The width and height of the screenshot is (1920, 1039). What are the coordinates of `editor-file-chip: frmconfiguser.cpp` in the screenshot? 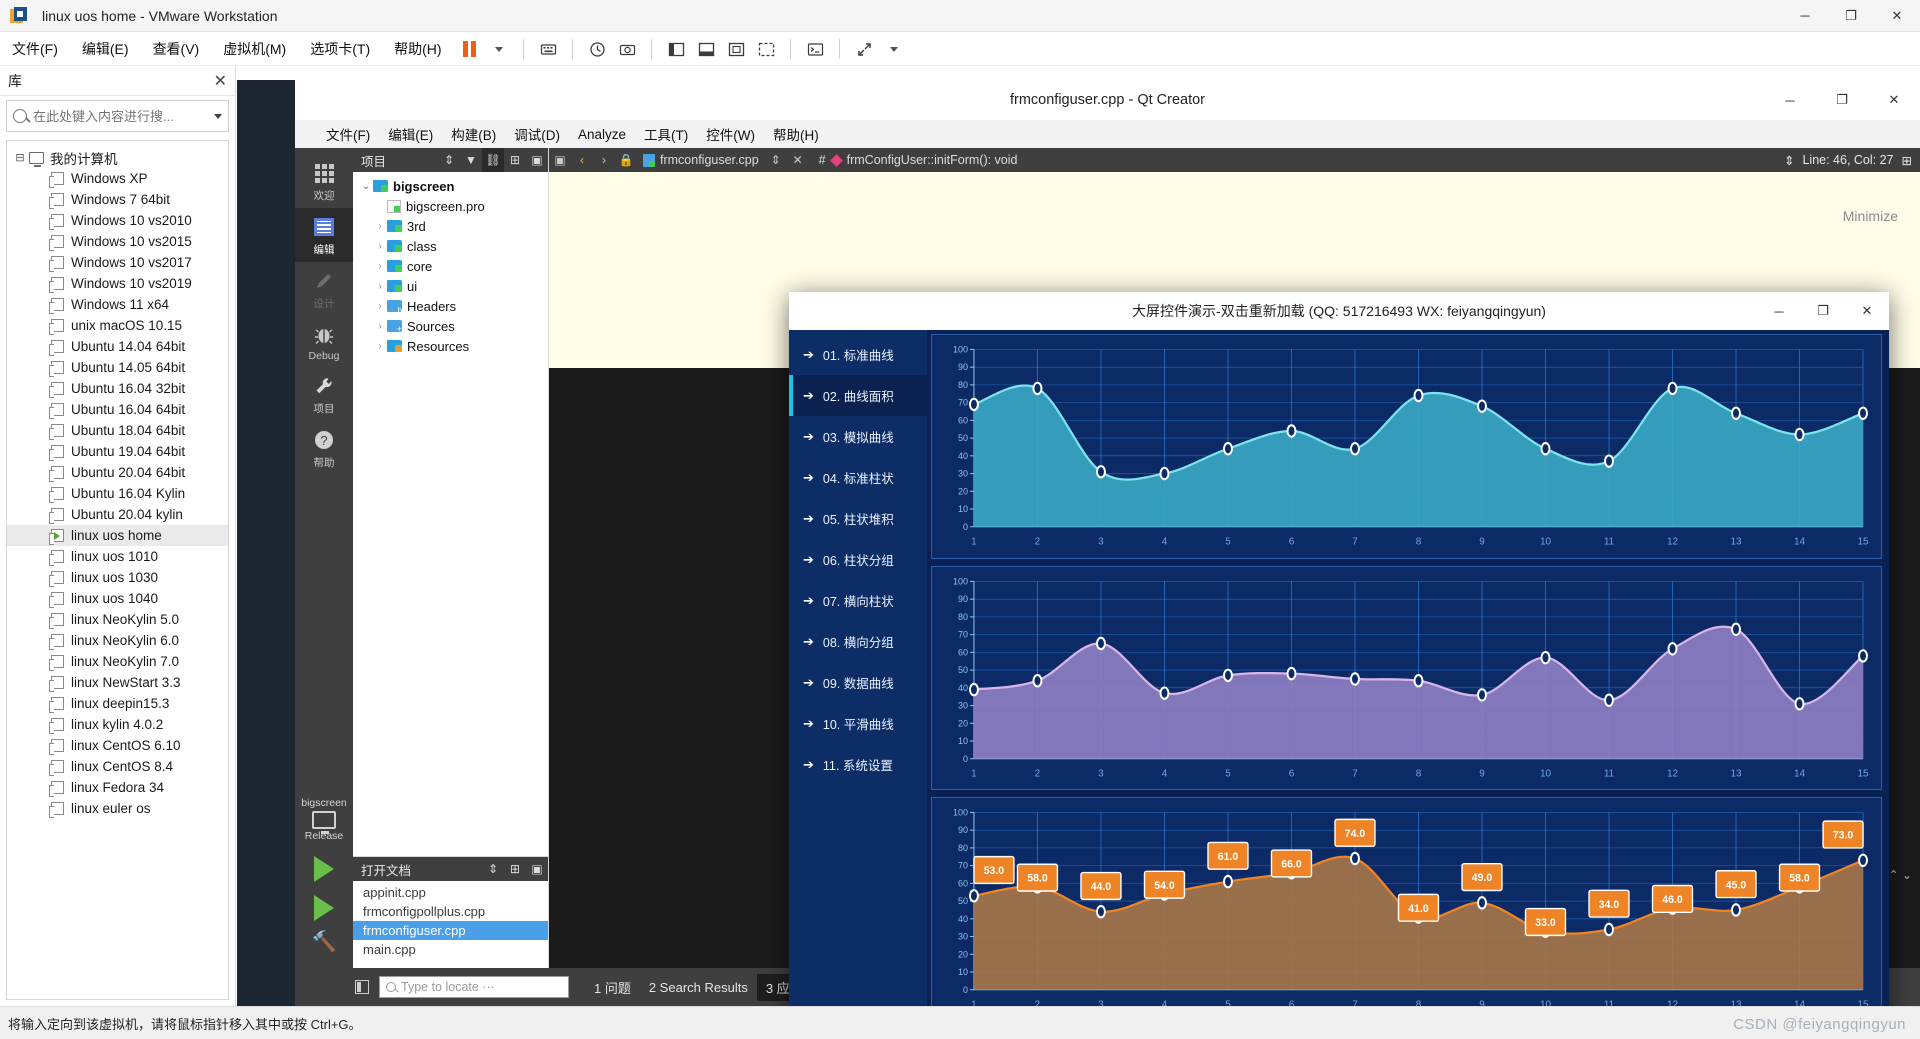 It's located at (701, 160).